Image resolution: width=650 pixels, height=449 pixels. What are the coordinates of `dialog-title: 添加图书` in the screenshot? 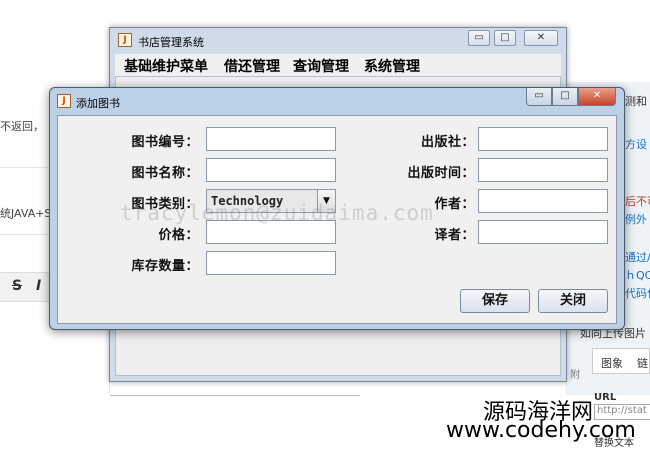 It's located at (98, 103).